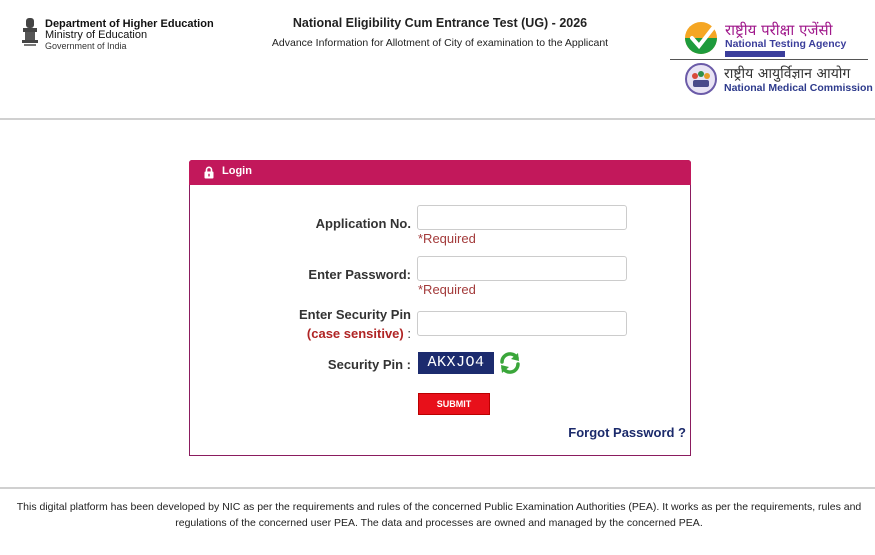  I want to click on nta-english-name: National Testing Agency, so click(786, 44).